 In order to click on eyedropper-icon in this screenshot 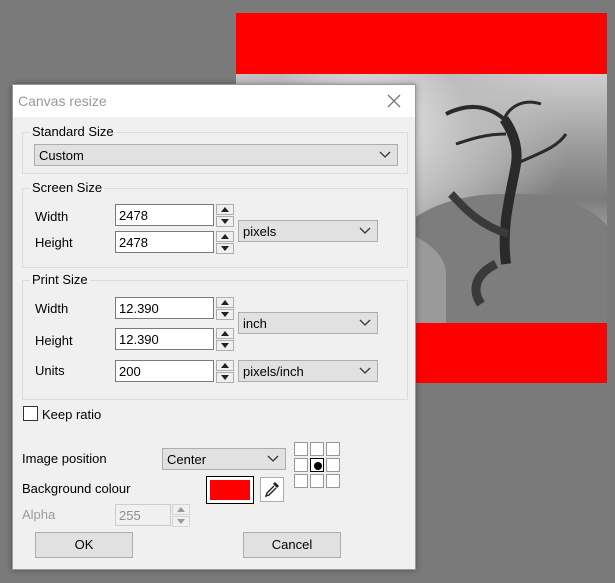, I will do `click(271, 490)`.